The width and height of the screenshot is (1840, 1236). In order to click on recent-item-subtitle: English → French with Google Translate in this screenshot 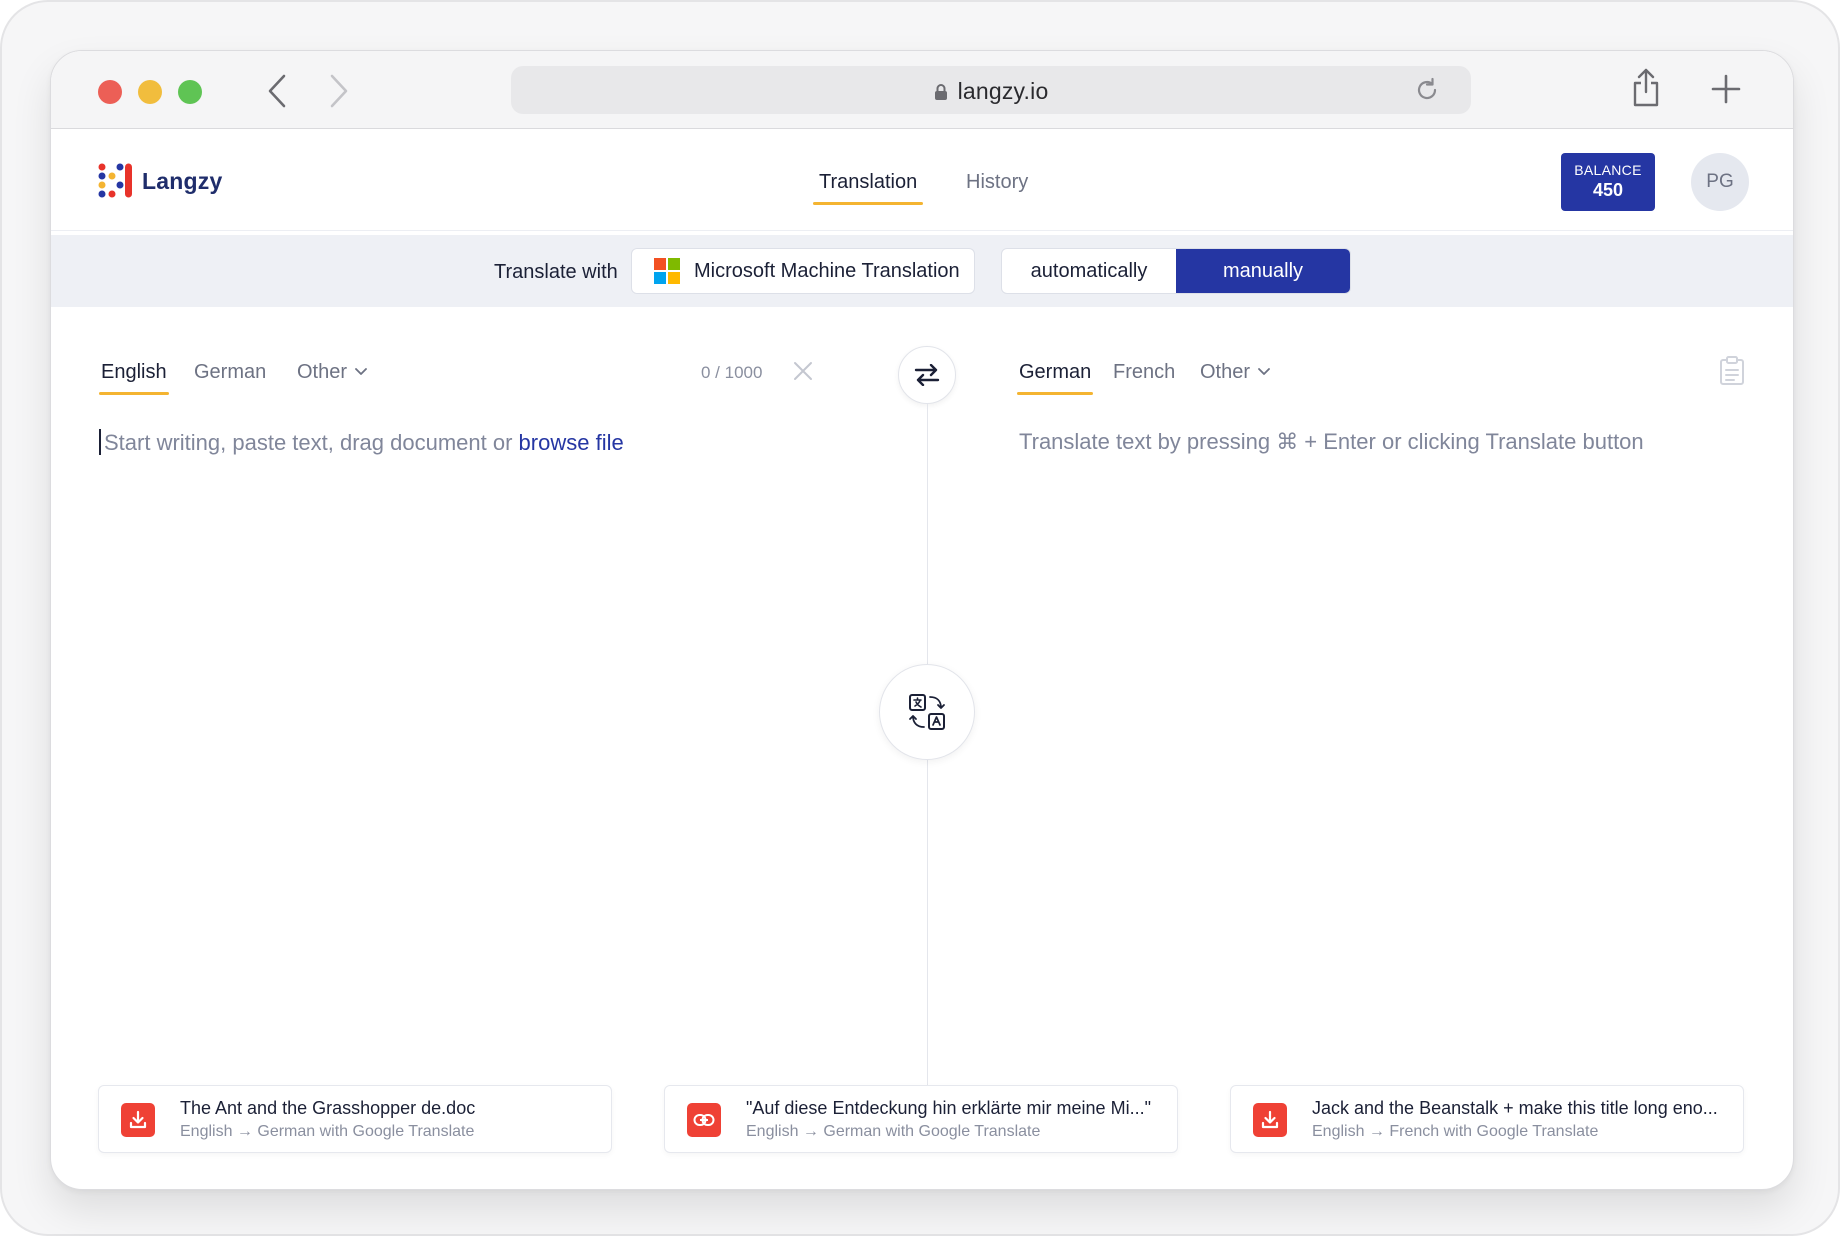, I will do `click(1455, 1131)`.